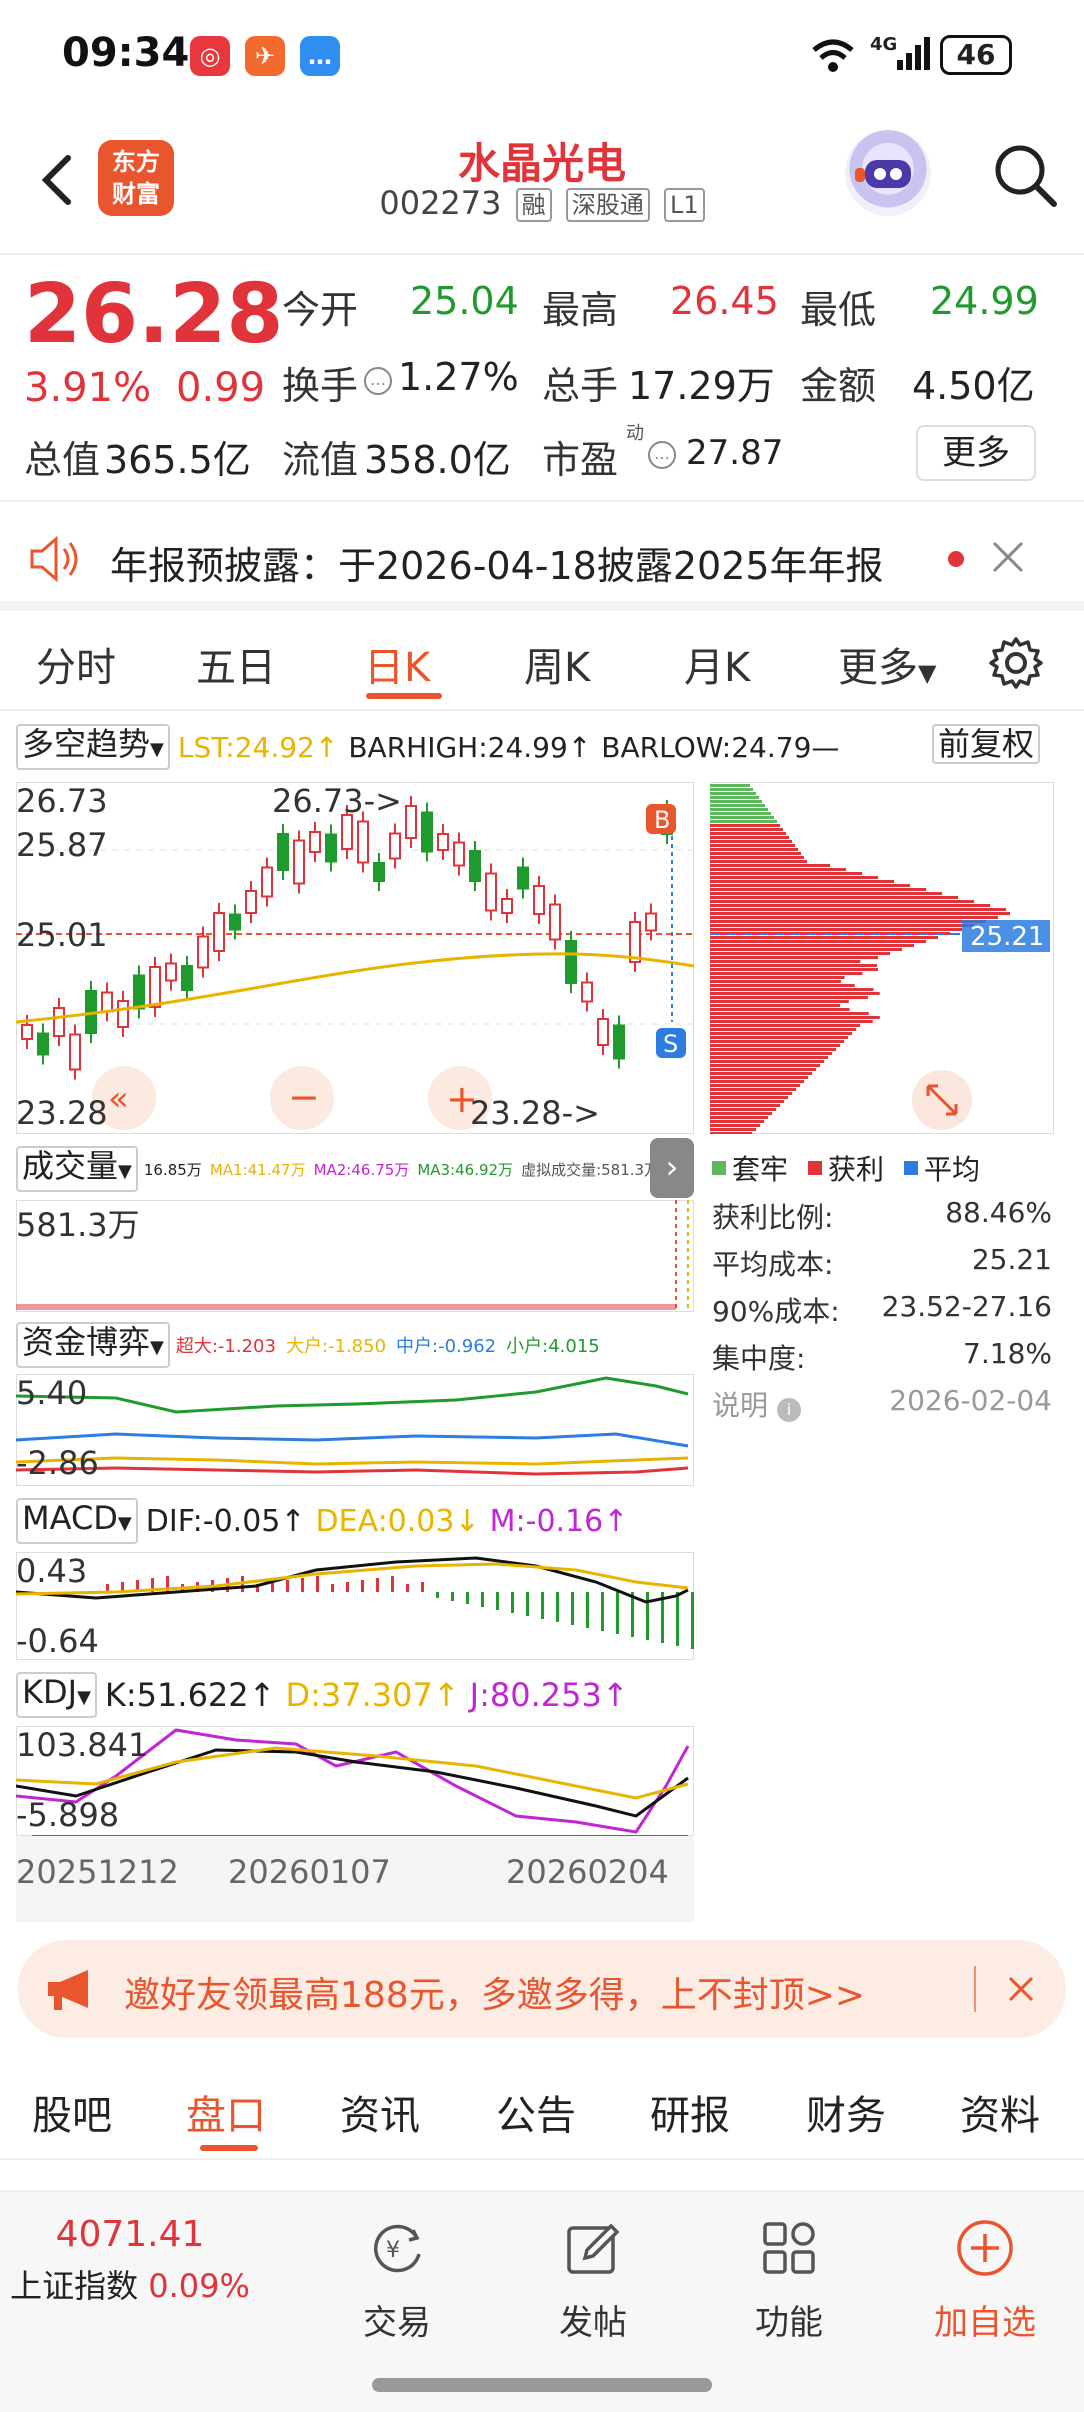 The width and height of the screenshot is (1084, 2412). I want to click on note-row: 说明 i 2026-02-04, so click(882, 1404).